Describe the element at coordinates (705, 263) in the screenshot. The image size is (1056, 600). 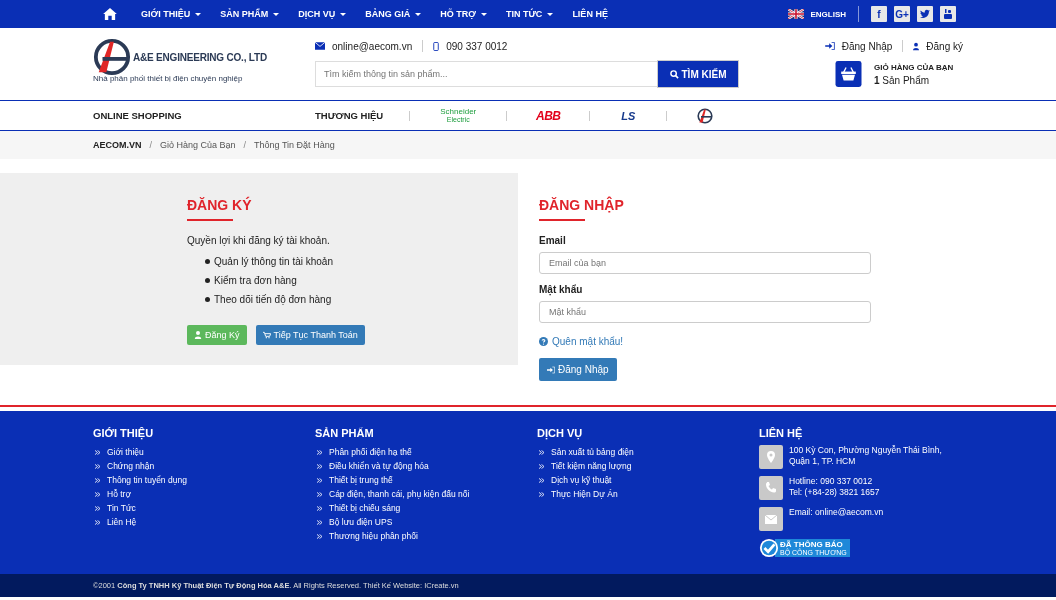
I see `email-field: Email của bạn` at that location.